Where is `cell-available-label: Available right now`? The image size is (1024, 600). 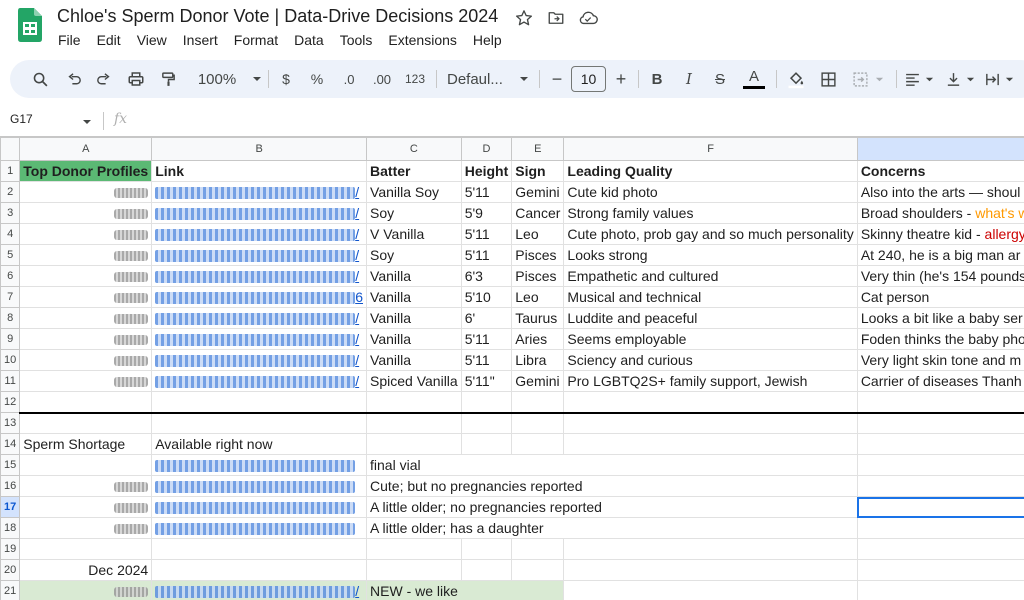
cell-available-label: Available right now is located at coordinates (259, 444).